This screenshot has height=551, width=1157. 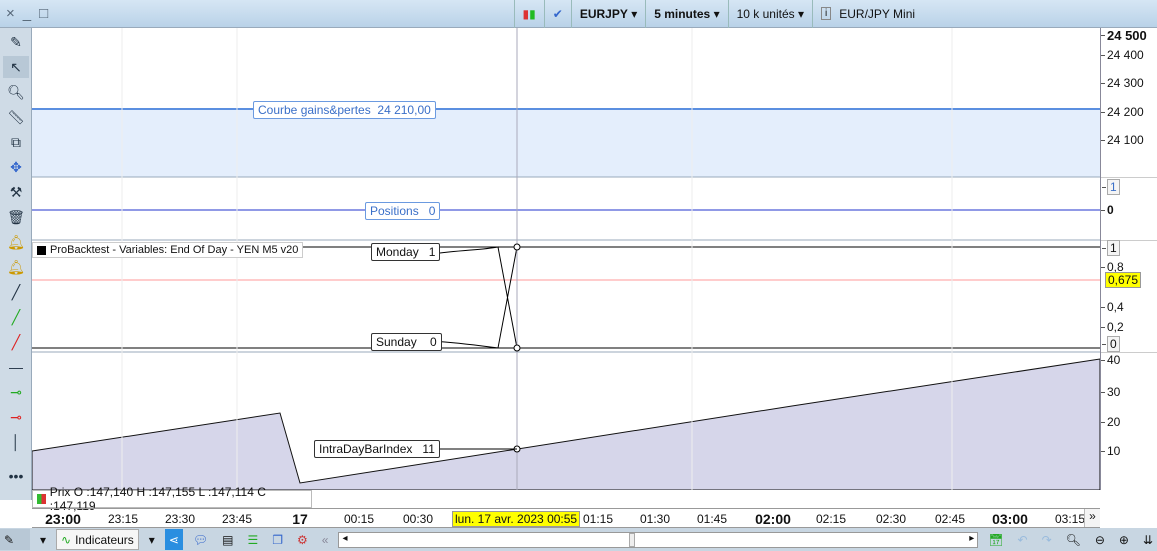 I want to click on green-ray-icon: ⊸, so click(x=16, y=392).